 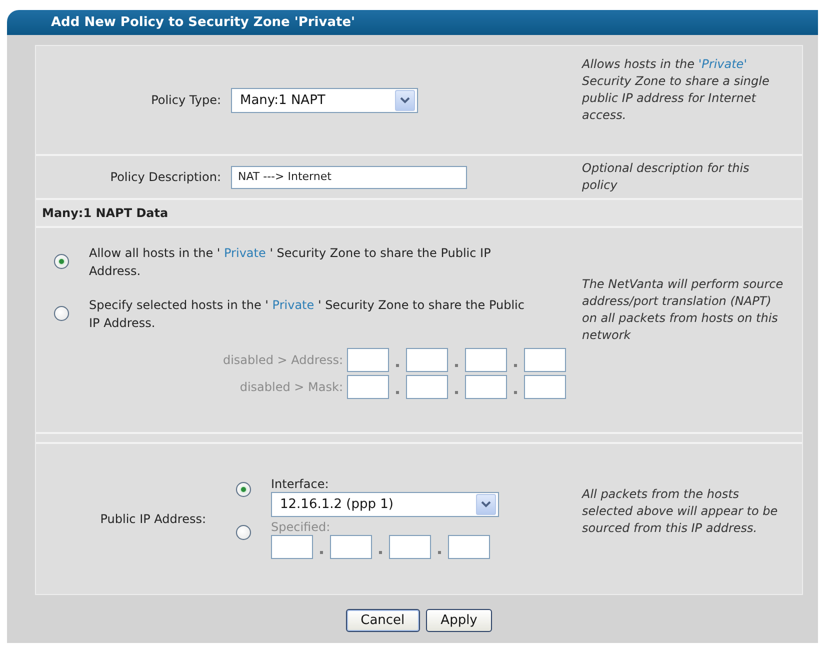 I want to click on dialog-title: Add New Policy to Security Zone 'Private', so click(x=412, y=22).